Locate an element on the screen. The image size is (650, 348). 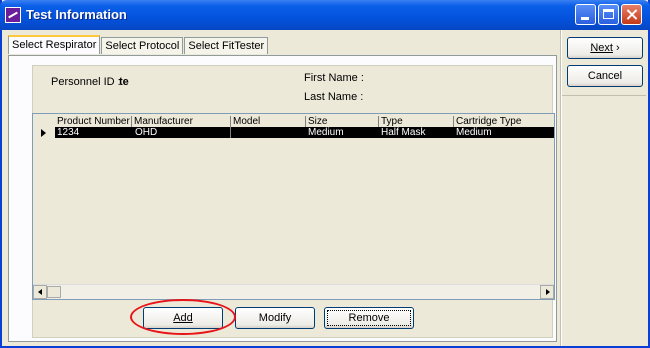
first-name-label: First Name : is located at coordinates (334, 78).